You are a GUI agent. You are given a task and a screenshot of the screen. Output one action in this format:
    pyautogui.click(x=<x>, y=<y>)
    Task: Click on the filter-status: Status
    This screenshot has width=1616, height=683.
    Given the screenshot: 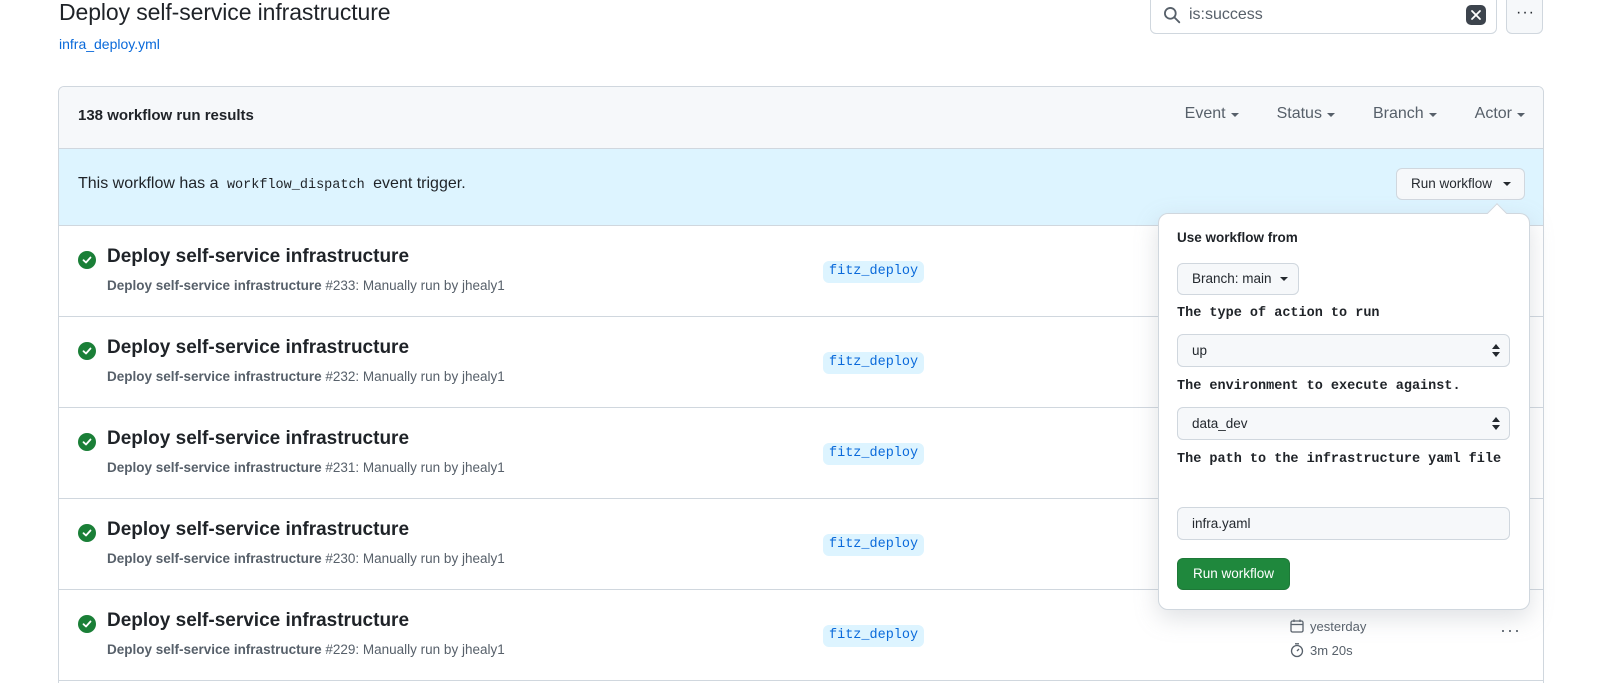 What is the action you would take?
    pyautogui.click(x=1306, y=114)
    